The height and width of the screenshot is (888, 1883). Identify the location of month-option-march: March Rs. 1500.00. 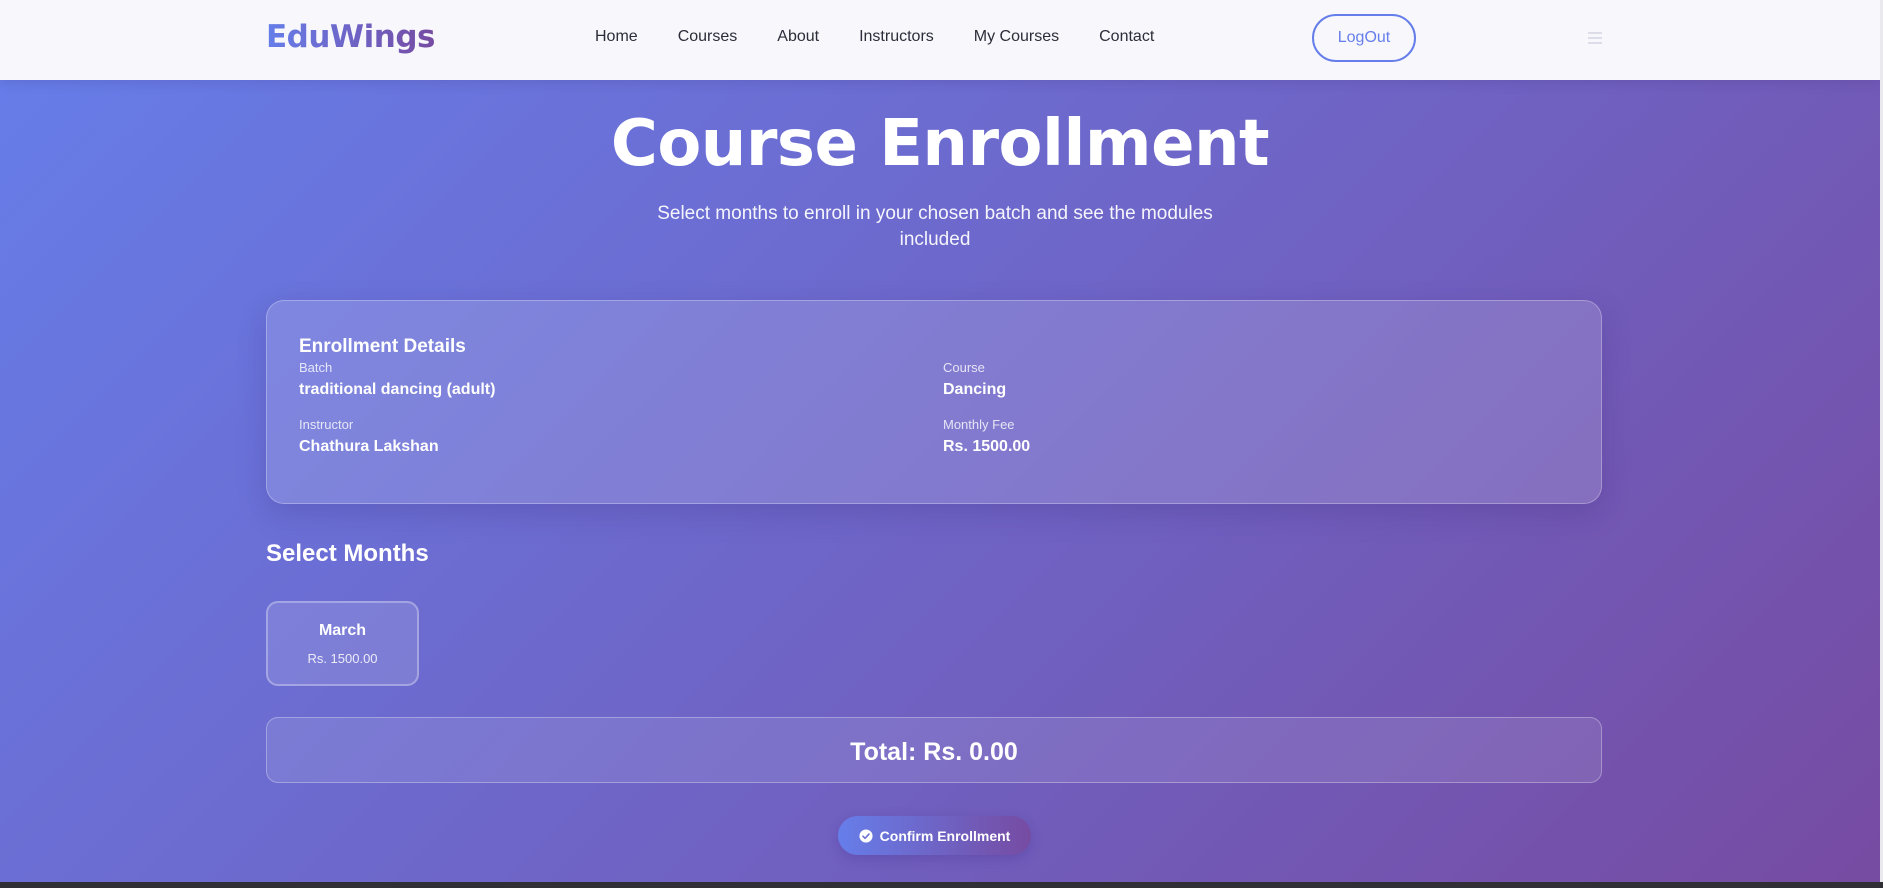
(342, 643).